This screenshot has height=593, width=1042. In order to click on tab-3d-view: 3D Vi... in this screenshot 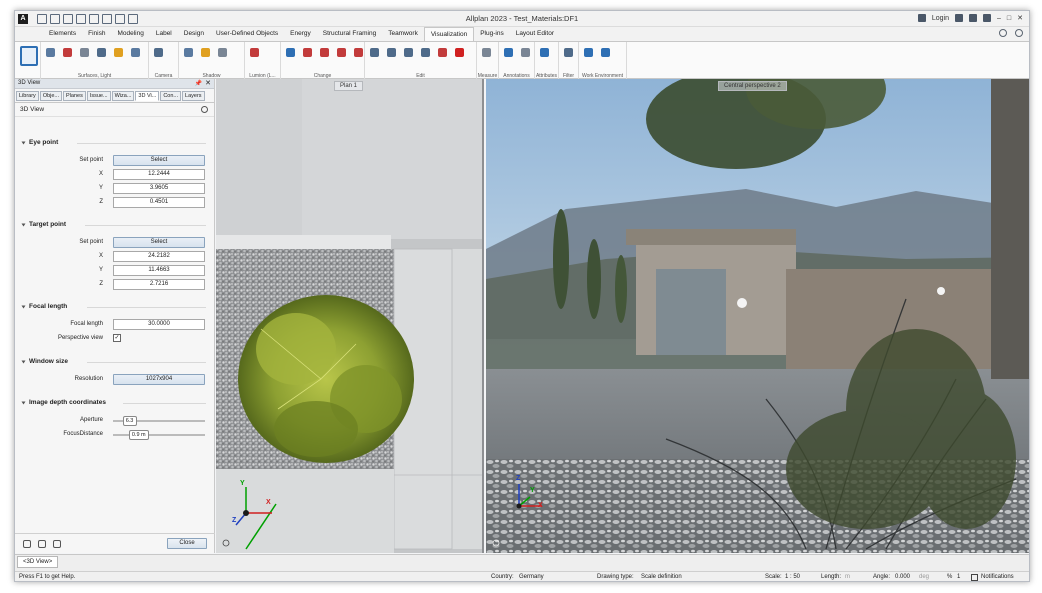, I will do `click(147, 96)`.